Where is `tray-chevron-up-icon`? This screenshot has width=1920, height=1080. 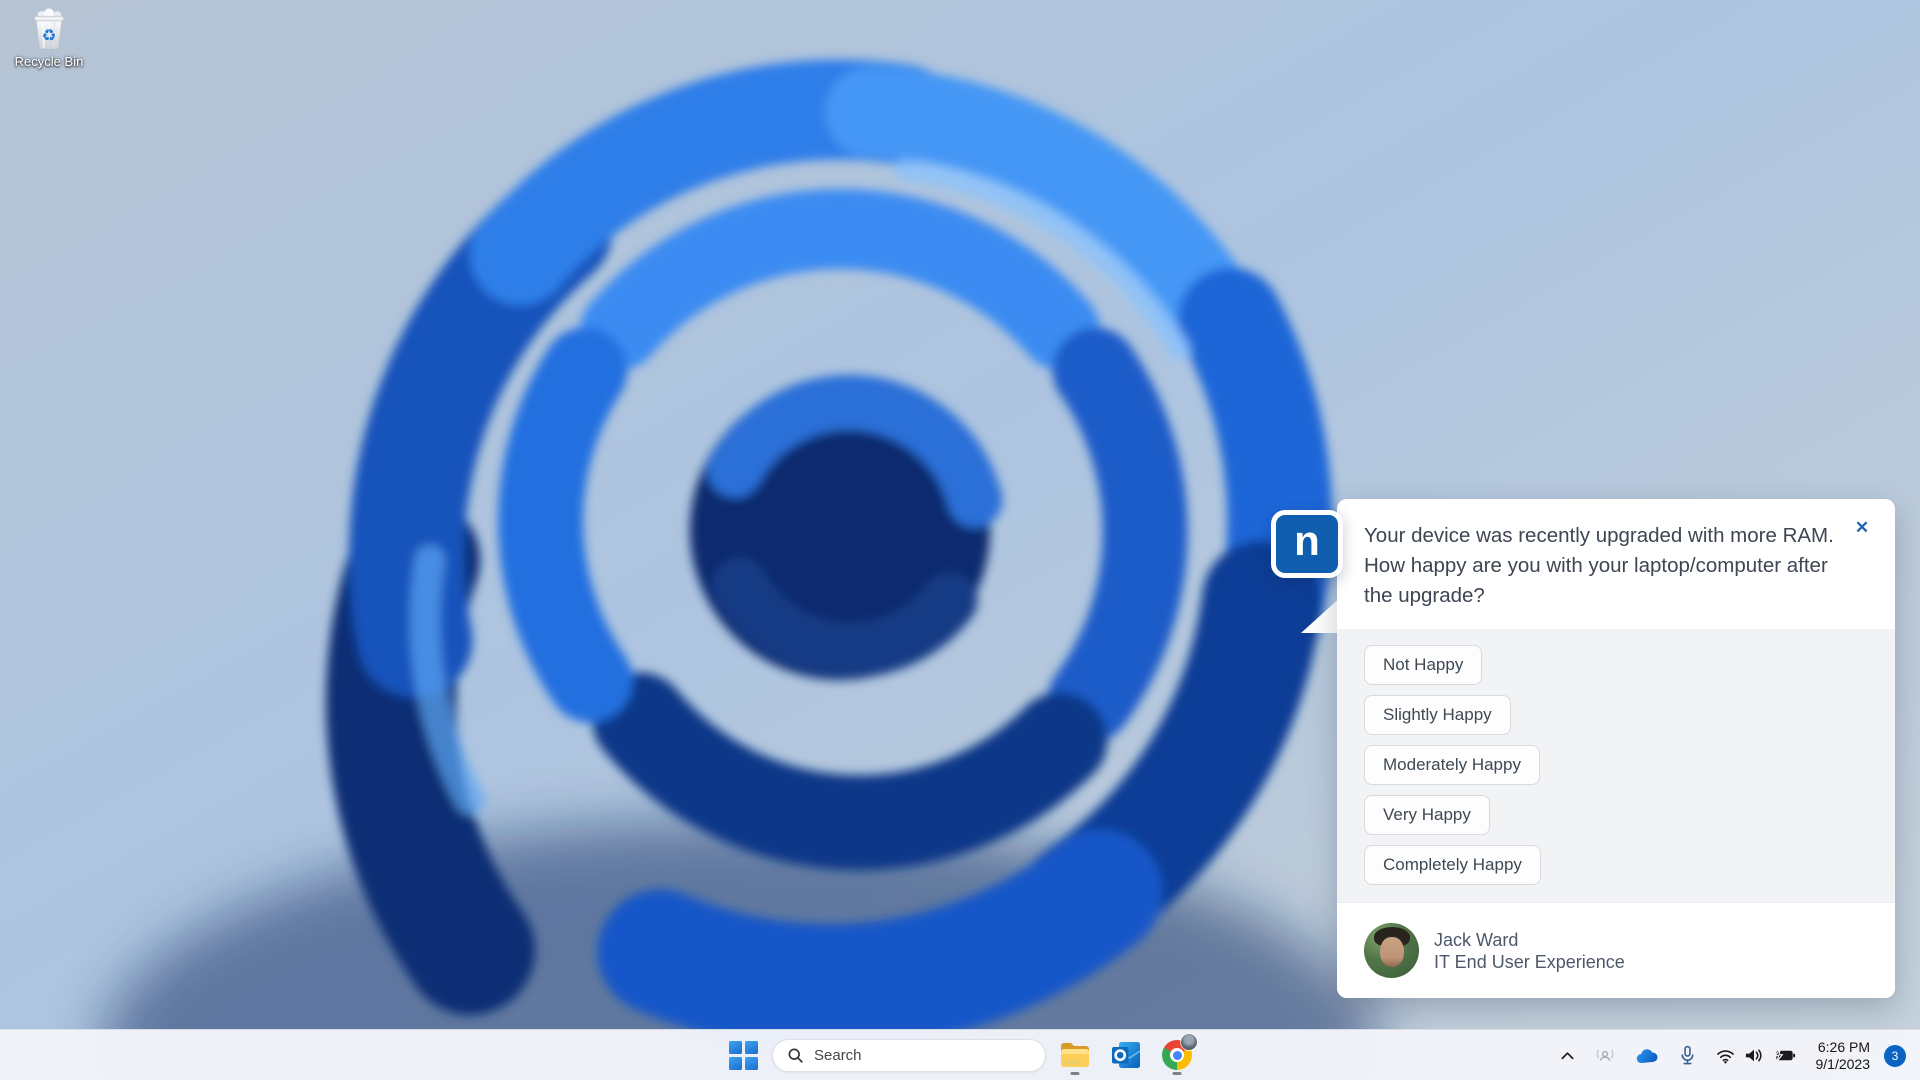 tray-chevron-up-icon is located at coordinates (1567, 1056).